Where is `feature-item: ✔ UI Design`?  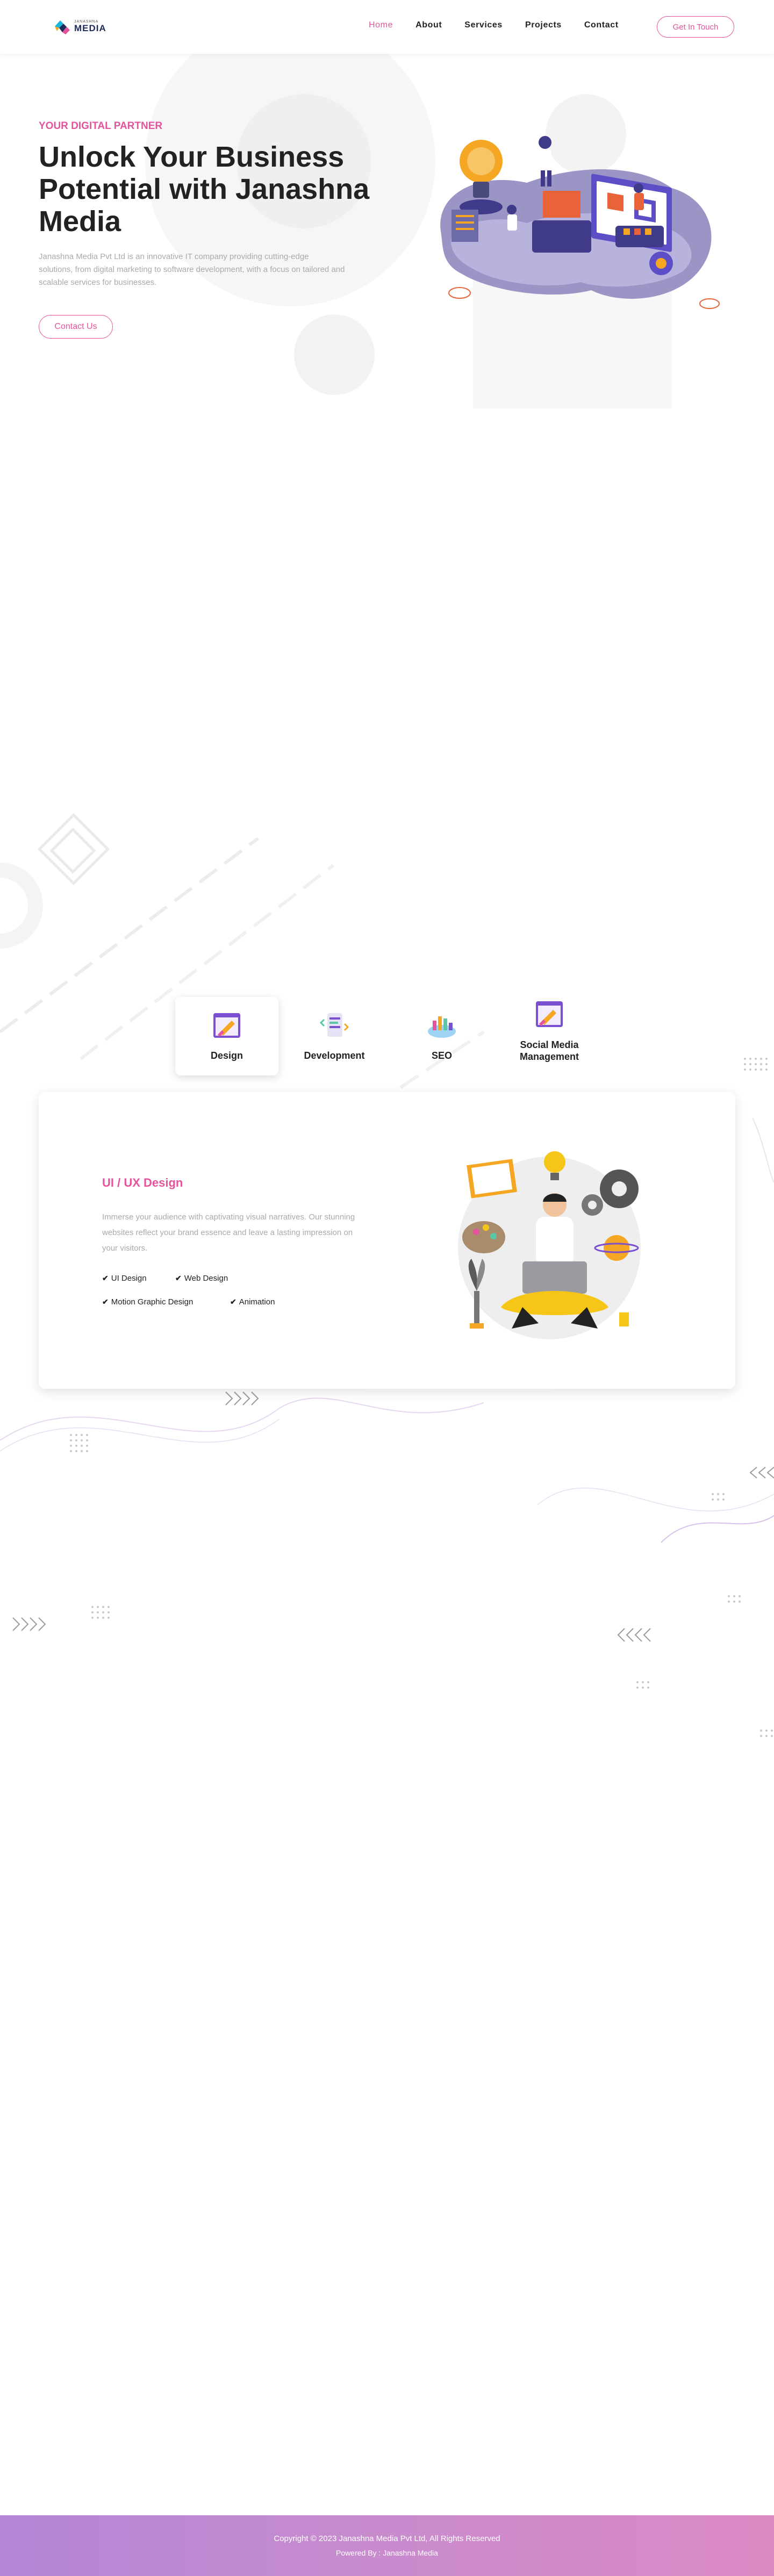 feature-item: ✔ UI Design is located at coordinates (124, 1278).